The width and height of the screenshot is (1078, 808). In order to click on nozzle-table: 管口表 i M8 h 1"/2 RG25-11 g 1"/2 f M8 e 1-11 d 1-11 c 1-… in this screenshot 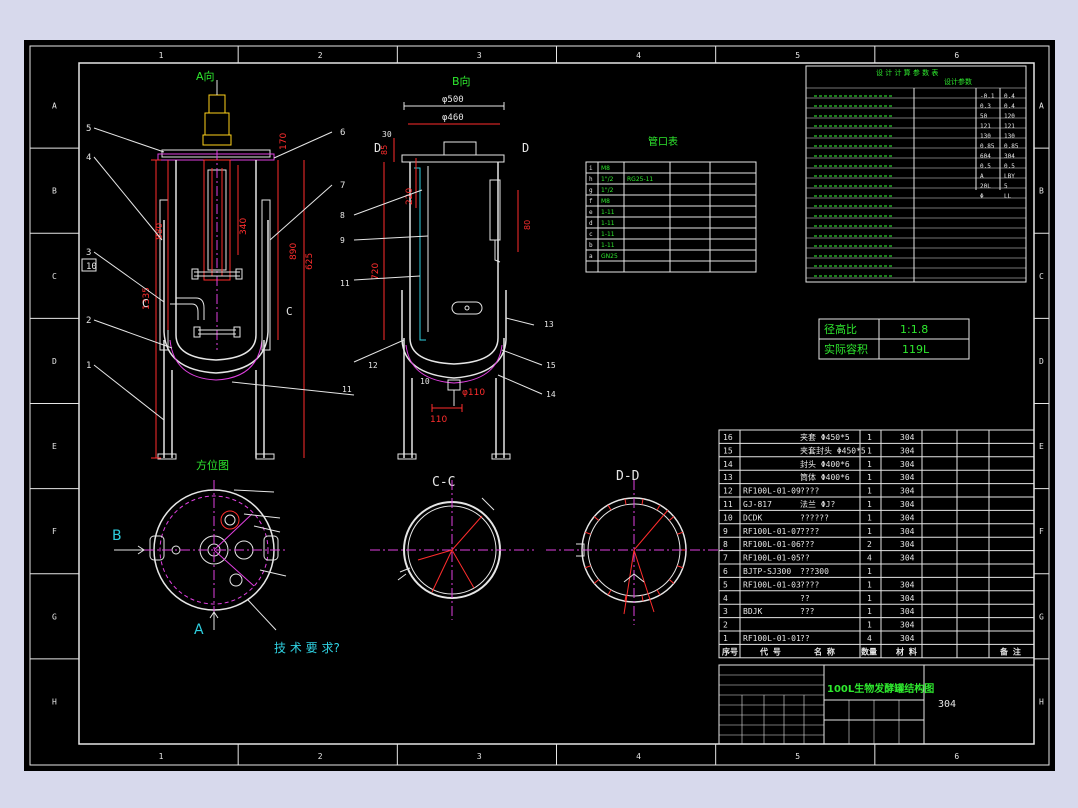, I will do `click(671, 204)`.